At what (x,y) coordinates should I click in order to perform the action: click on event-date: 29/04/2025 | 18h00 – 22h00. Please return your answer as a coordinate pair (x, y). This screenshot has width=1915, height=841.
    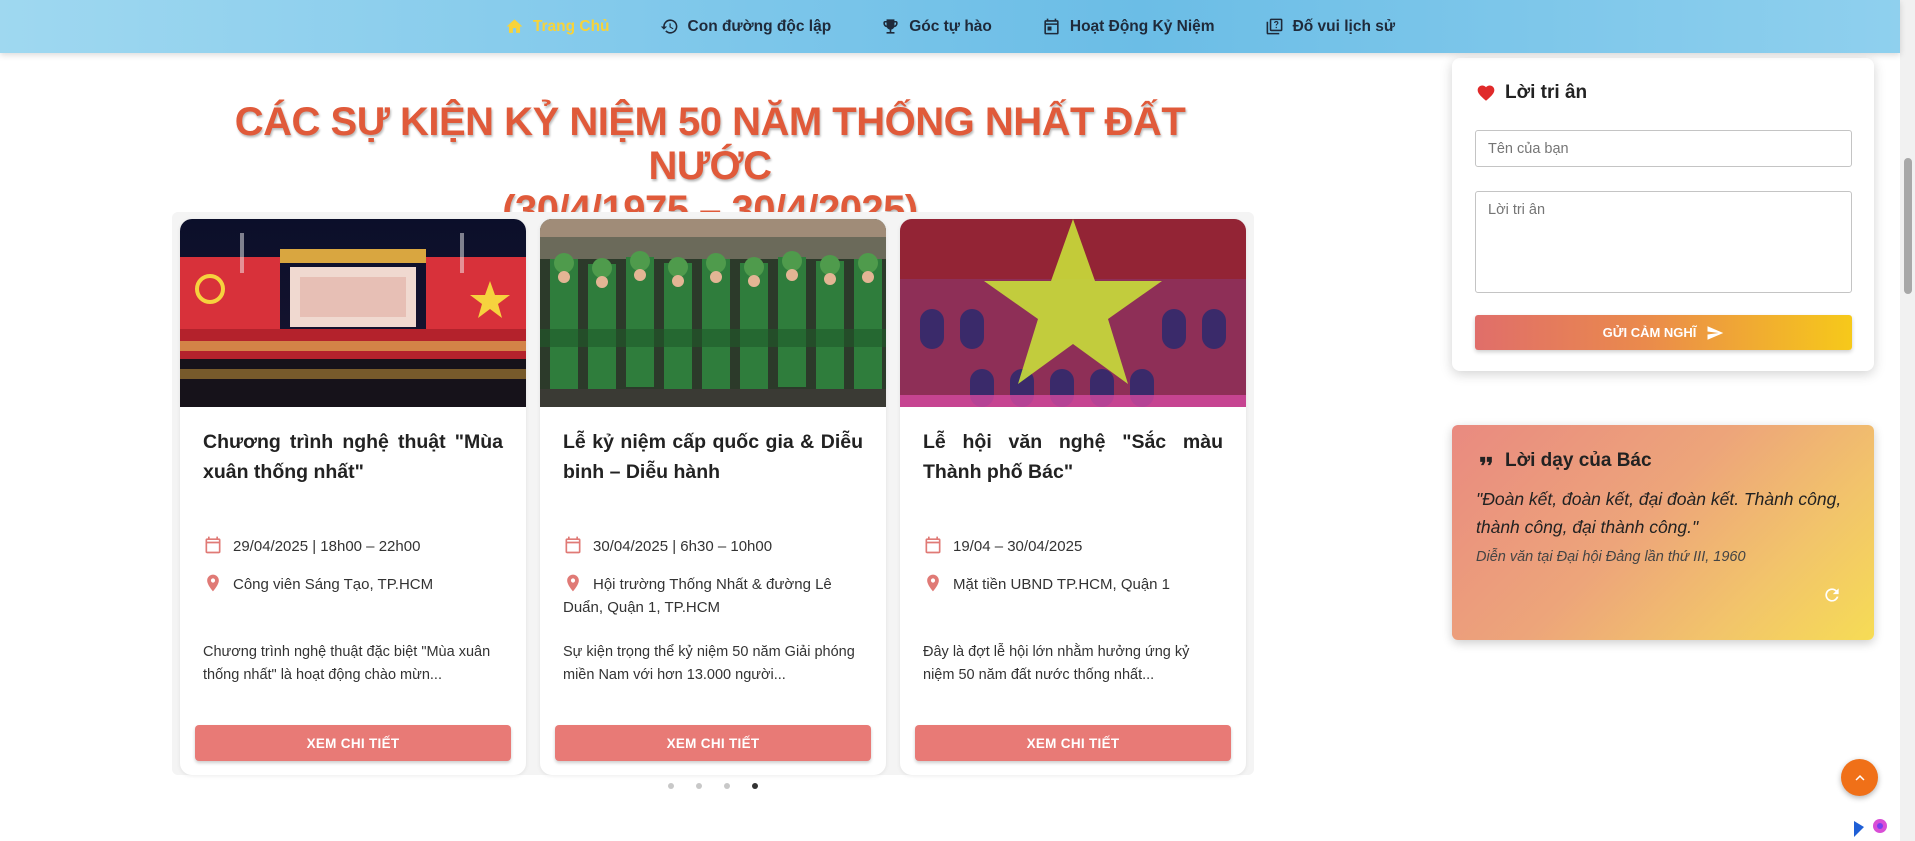
    Looking at the image, I should click on (353, 546).